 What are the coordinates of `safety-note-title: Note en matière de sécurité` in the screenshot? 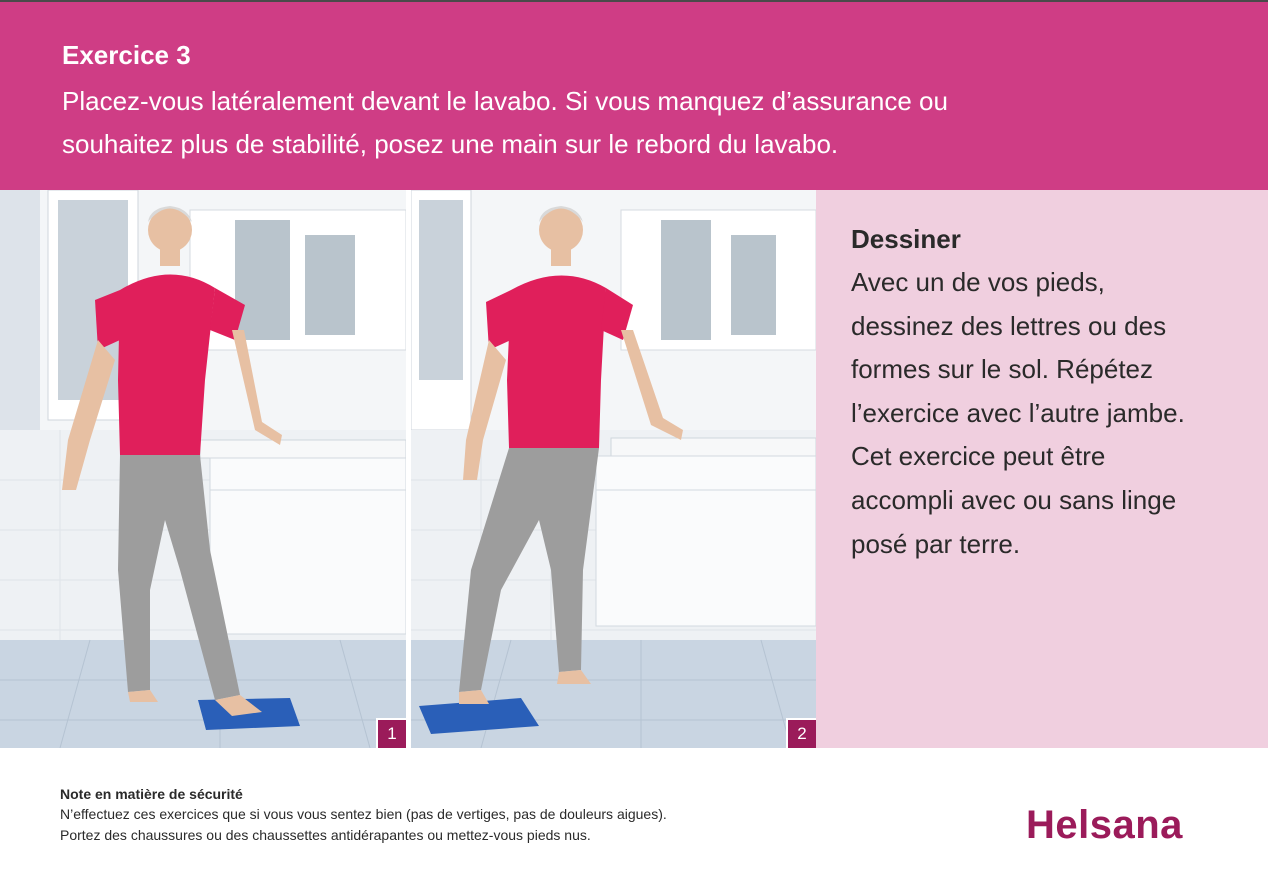 It's located at (151, 794).